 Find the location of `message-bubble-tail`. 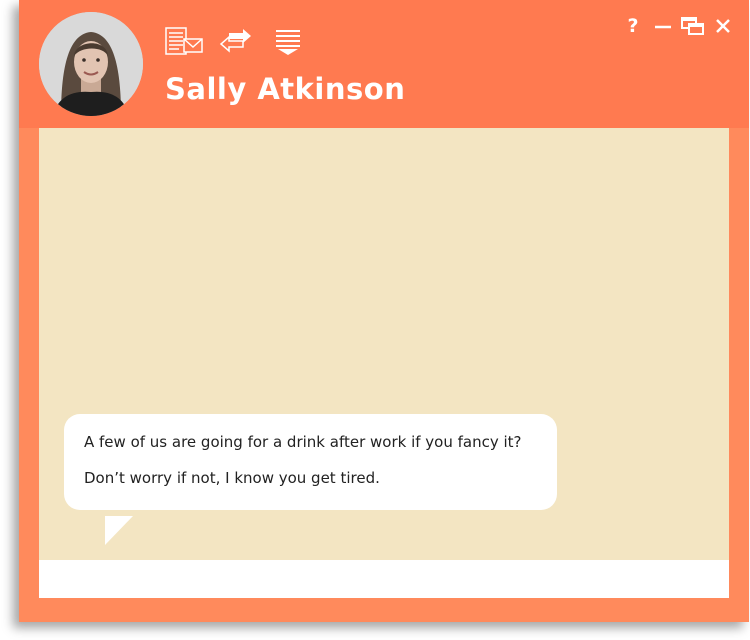

message-bubble-tail is located at coordinates (119, 530).